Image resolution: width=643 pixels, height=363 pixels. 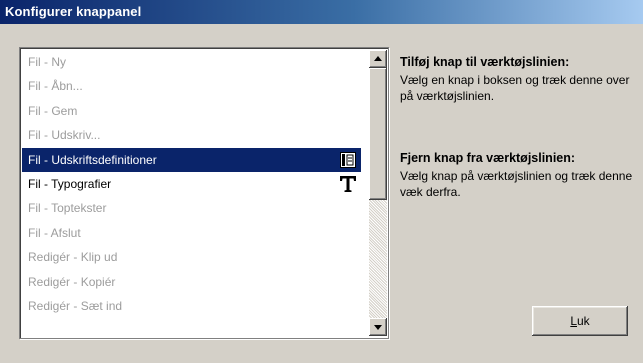 What do you see at coordinates (583, 321) in the screenshot?
I see `close-label-rest: uk` at bounding box center [583, 321].